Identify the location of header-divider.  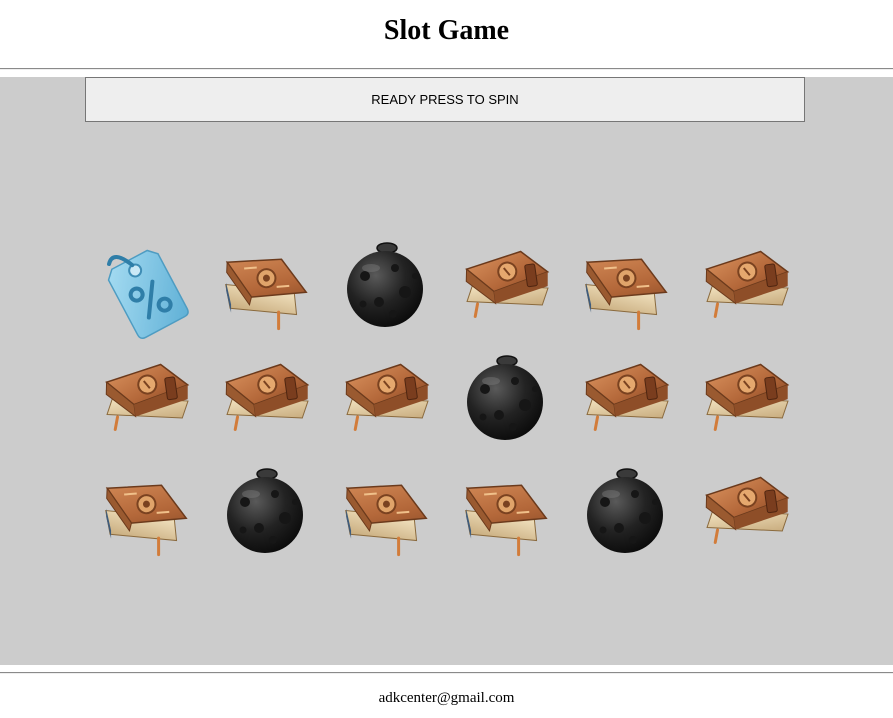
(446, 69).